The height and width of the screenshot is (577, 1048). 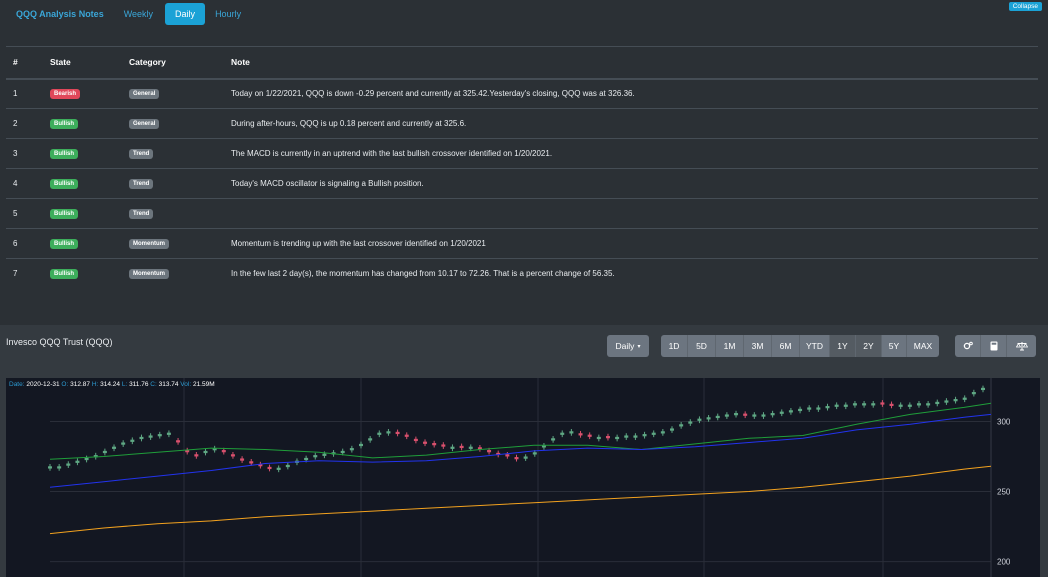 What do you see at coordinates (1021, 346) in the screenshot?
I see `scale-icon` at bounding box center [1021, 346].